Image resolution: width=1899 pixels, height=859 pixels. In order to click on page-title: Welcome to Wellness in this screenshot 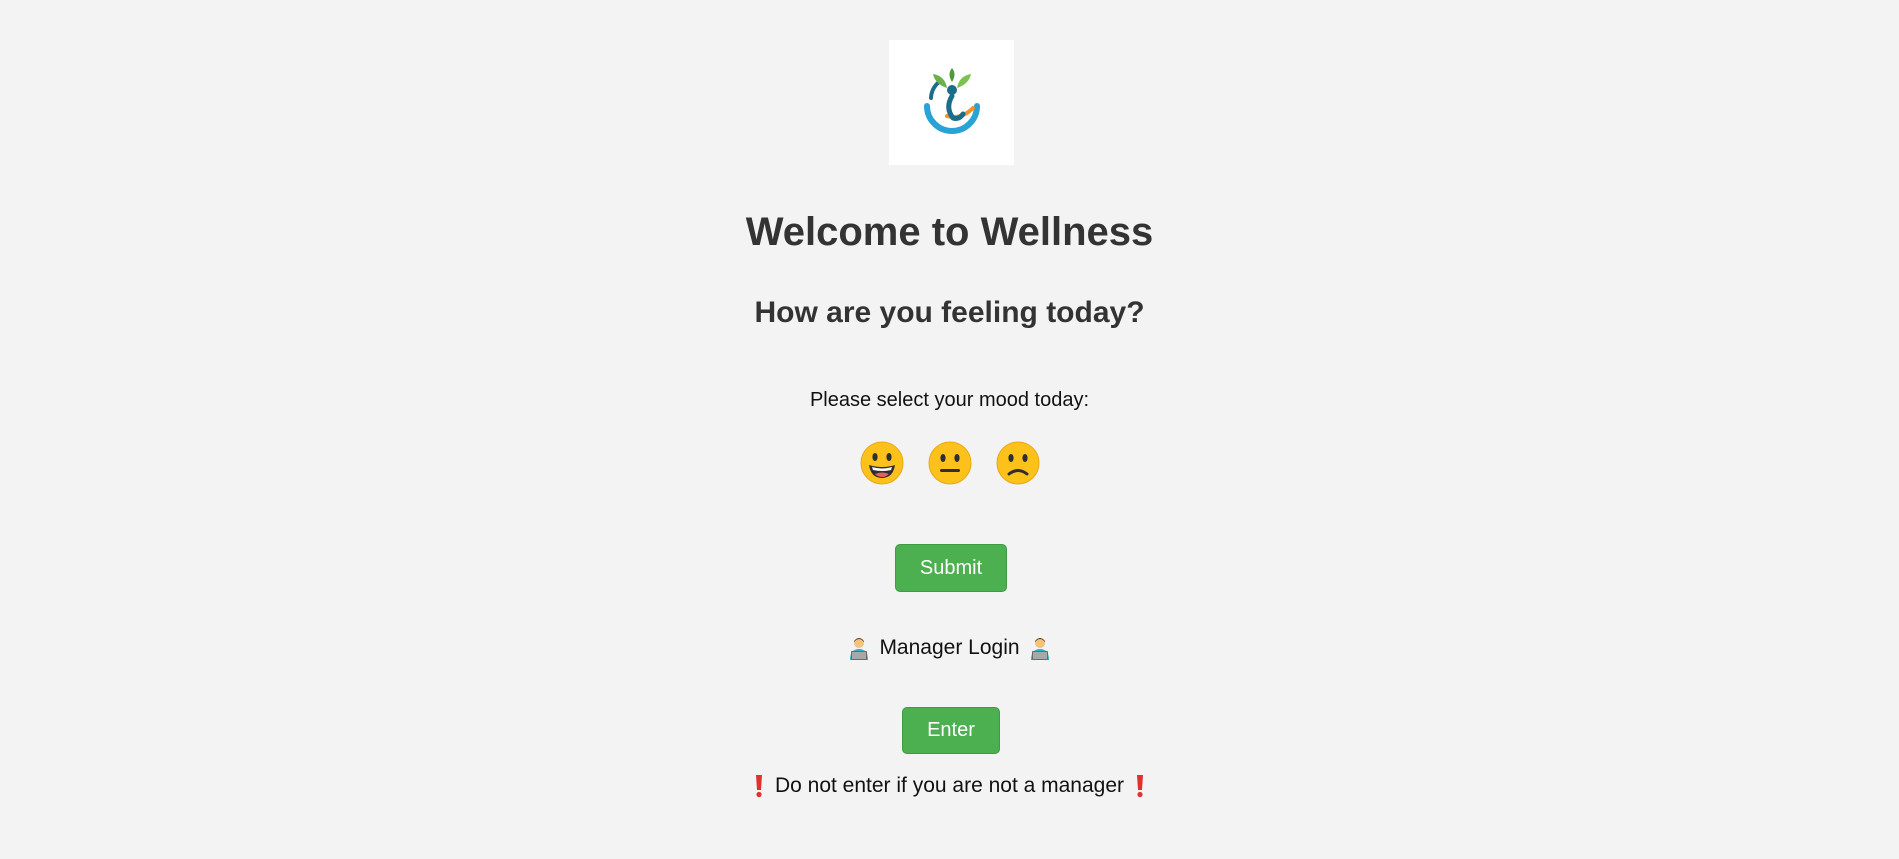, I will do `click(949, 232)`.